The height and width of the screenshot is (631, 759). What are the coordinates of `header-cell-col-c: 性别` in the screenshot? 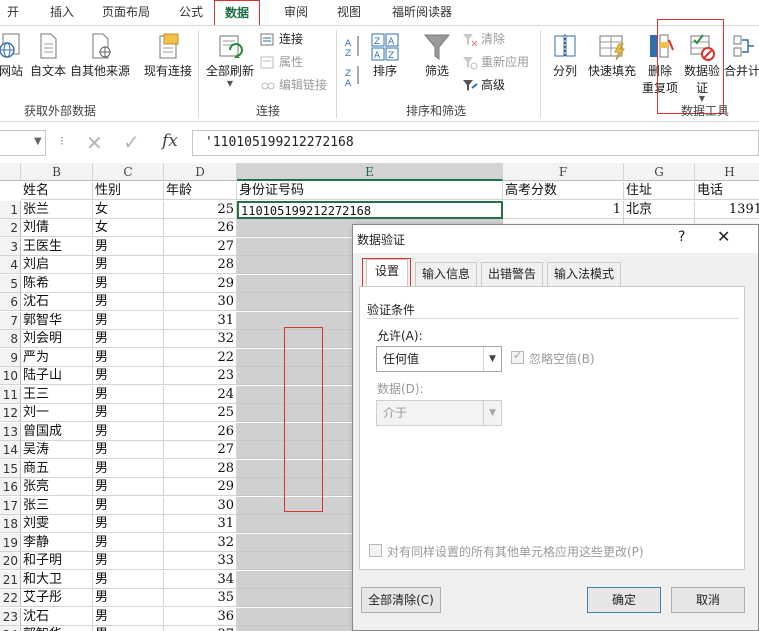 It's located at (128, 191).